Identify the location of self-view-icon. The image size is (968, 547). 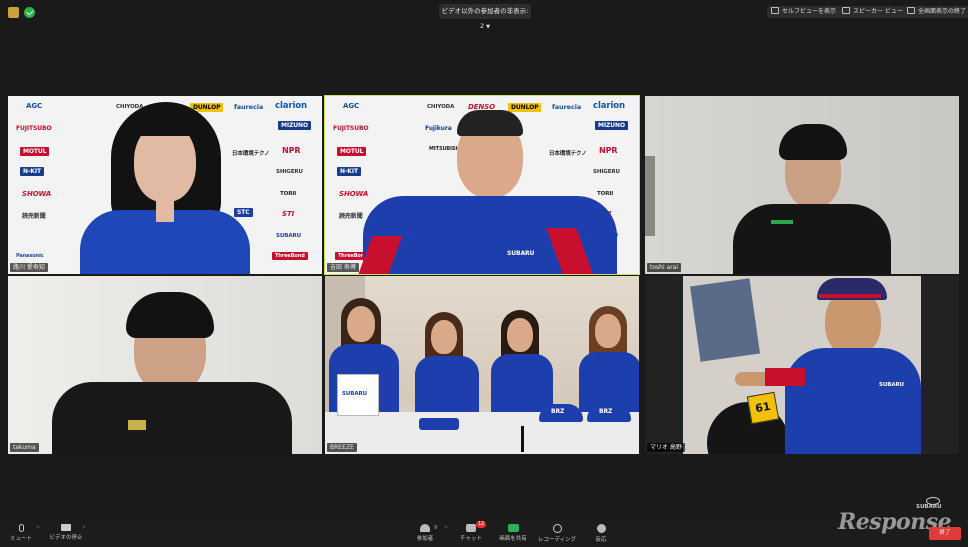
(775, 10).